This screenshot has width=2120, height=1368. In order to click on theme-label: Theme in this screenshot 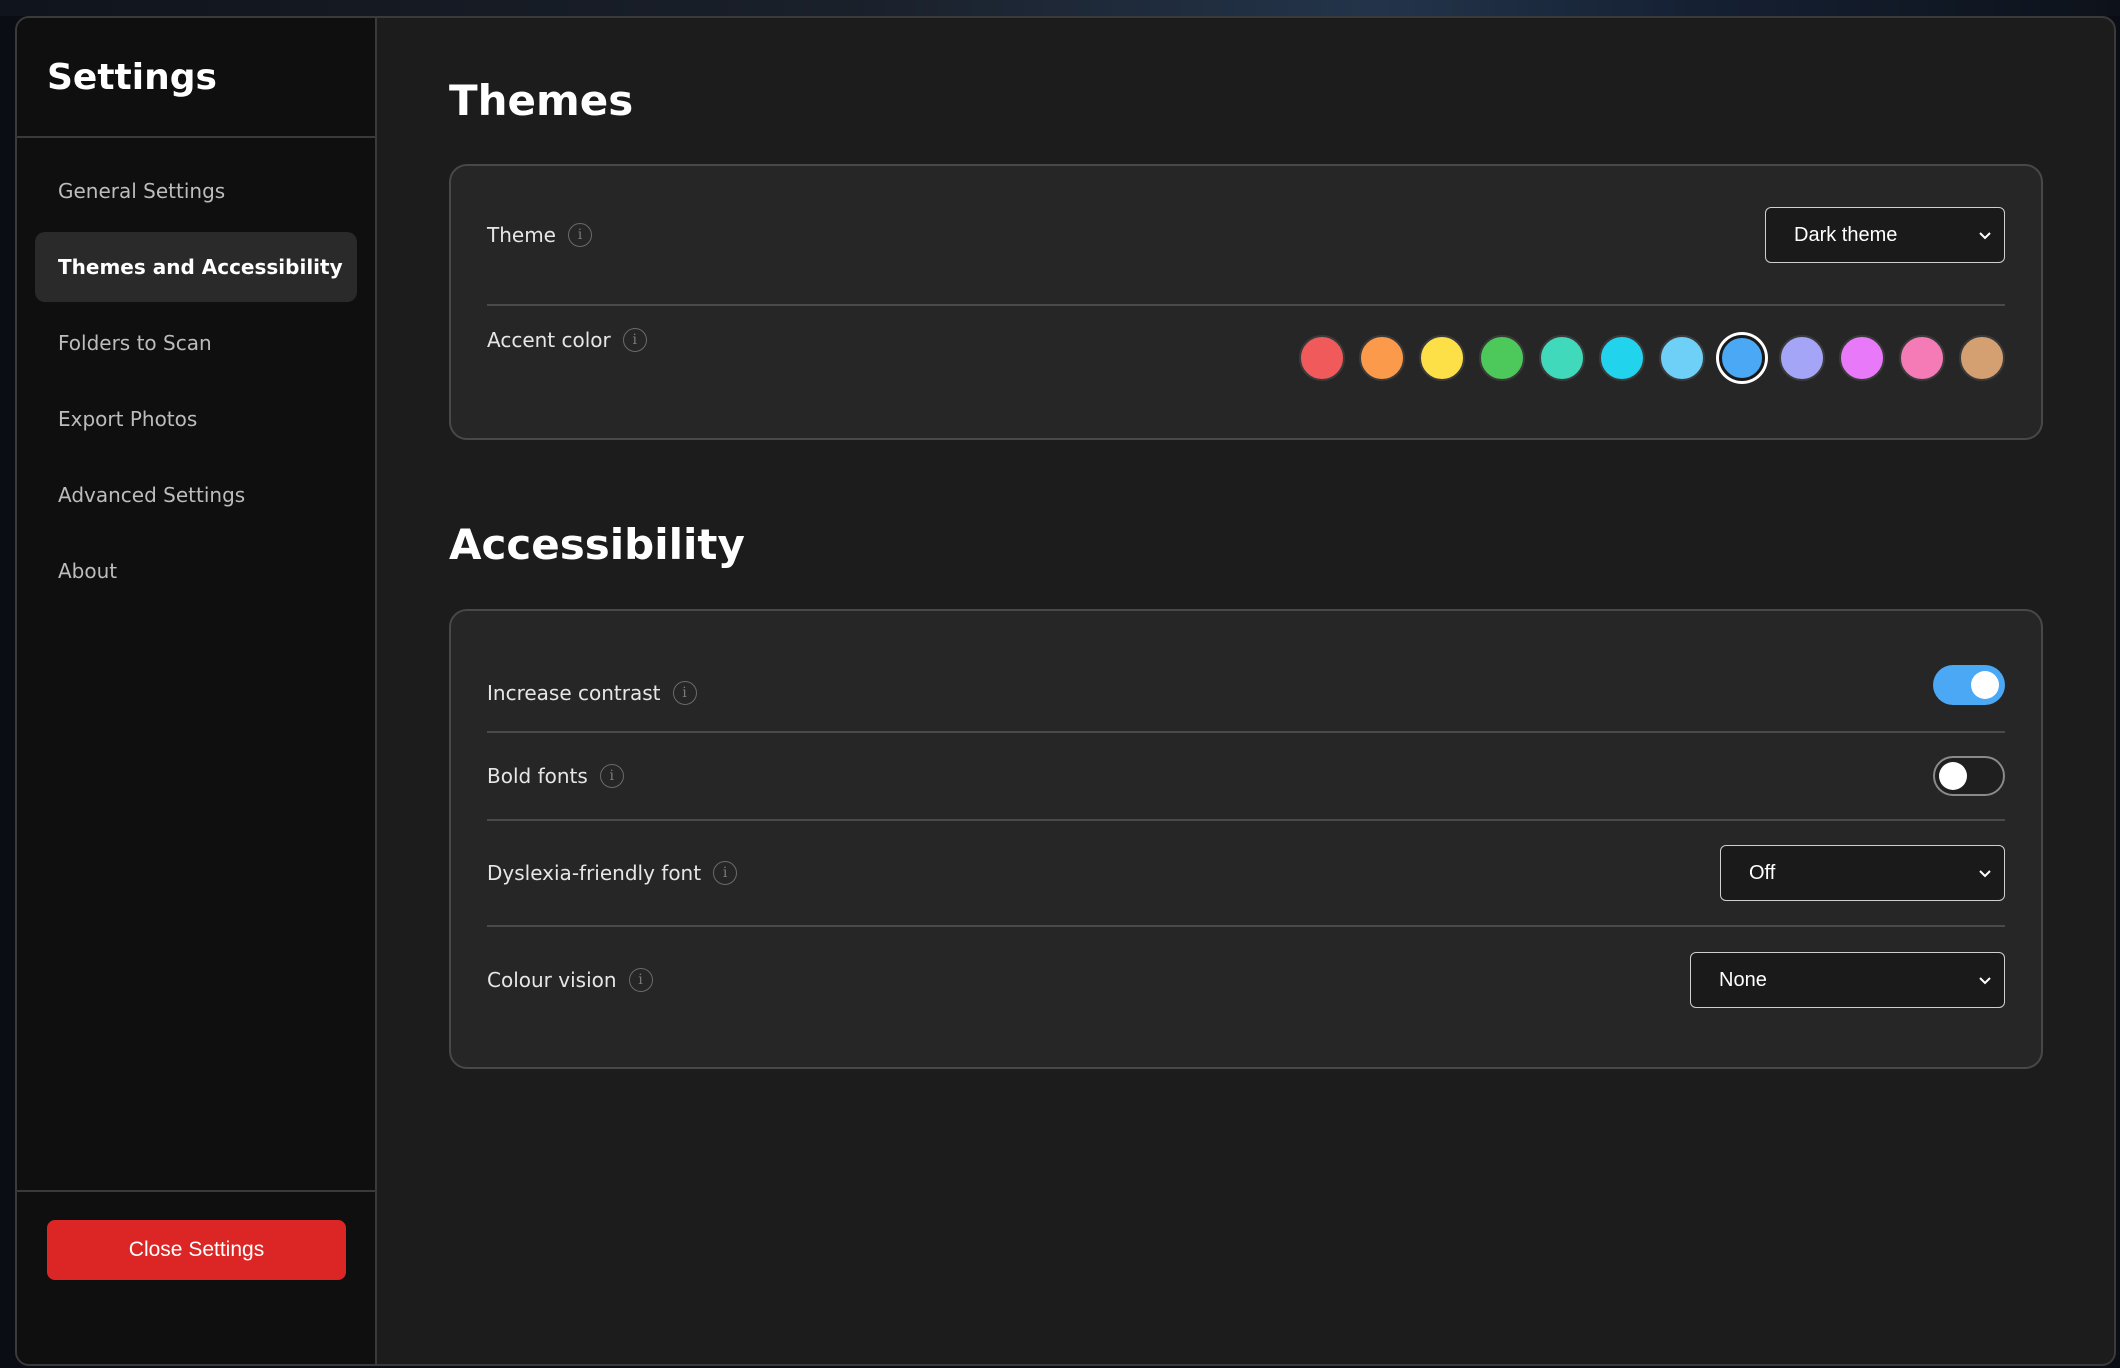, I will do `click(521, 235)`.